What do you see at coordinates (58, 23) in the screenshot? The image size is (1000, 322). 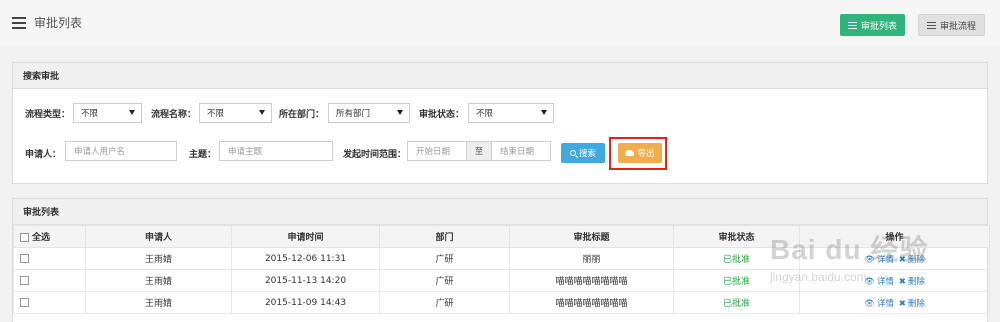 I see `page-title-text: 审批列表` at bounding box center [58, 23].